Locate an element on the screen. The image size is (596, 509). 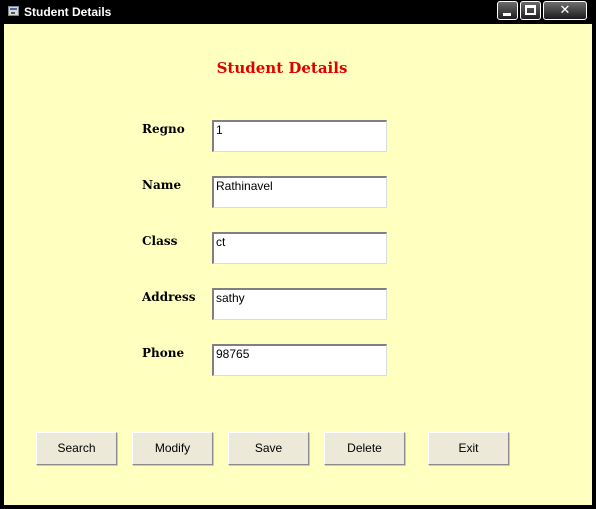
maximize-button is located at coordinates (530, 10).